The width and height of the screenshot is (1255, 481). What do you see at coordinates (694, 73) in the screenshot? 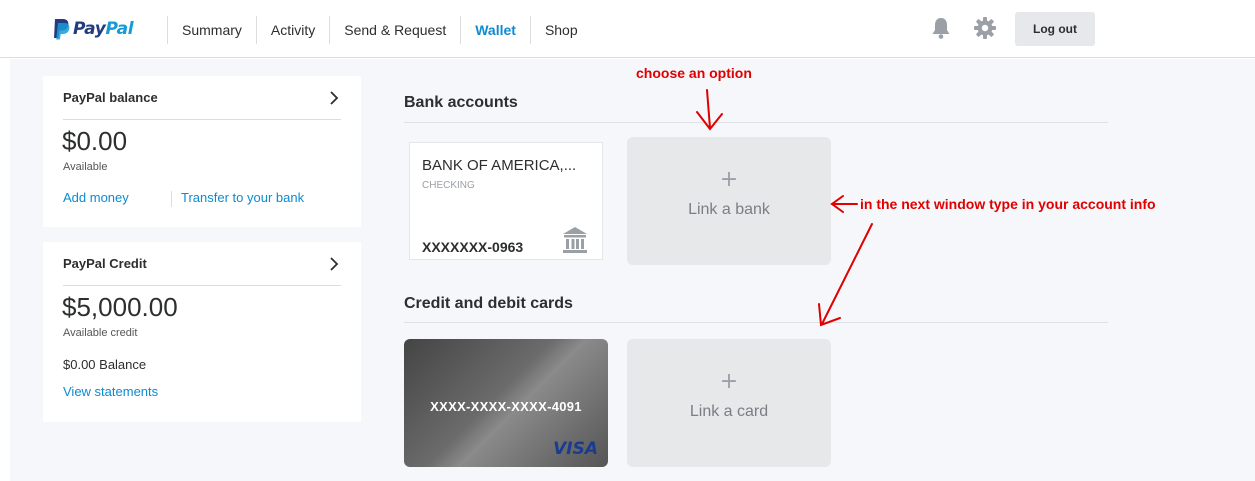
I see `annotation-choose-option: choose an option` at bounding box center [694, 73].